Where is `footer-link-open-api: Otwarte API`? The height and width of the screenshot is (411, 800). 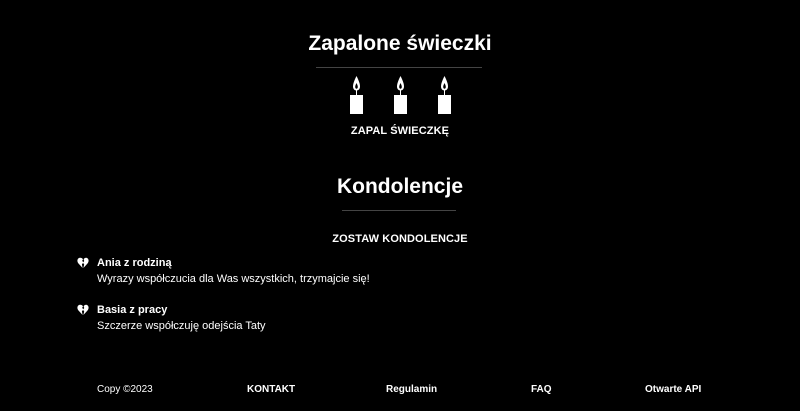 footer-link-open-api: Otwarte API is located at coordinates (673, 389).